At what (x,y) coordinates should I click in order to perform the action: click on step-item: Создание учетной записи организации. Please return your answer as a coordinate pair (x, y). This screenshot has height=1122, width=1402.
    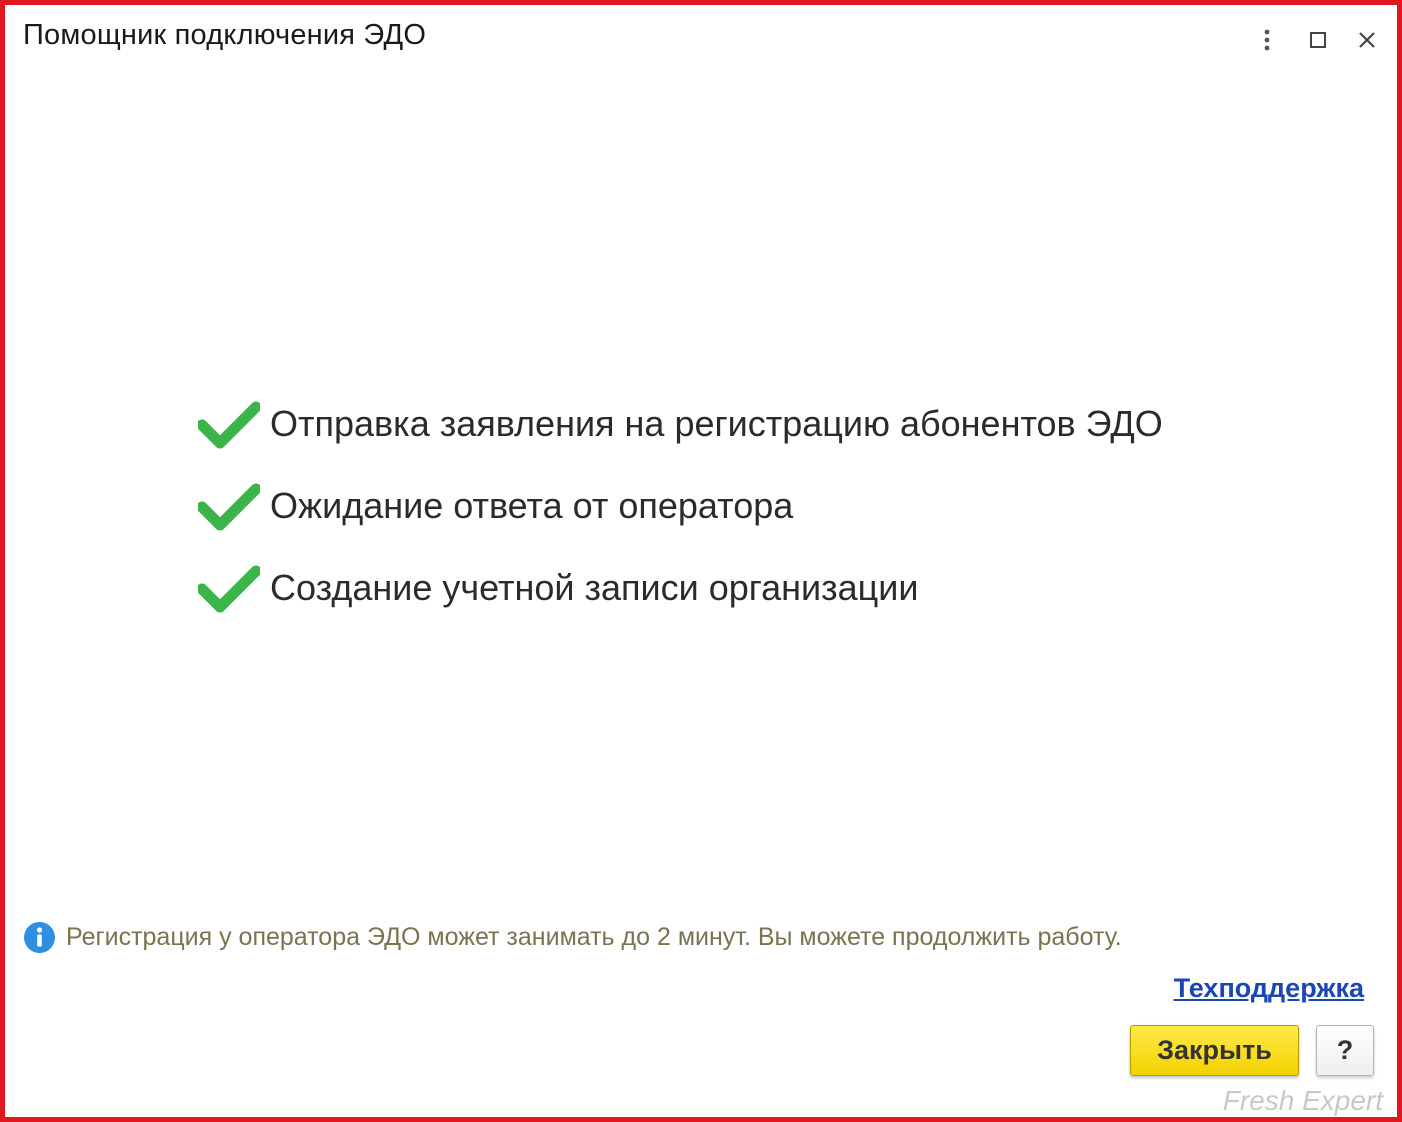
    Looking at the image, I should click on (680, 588).